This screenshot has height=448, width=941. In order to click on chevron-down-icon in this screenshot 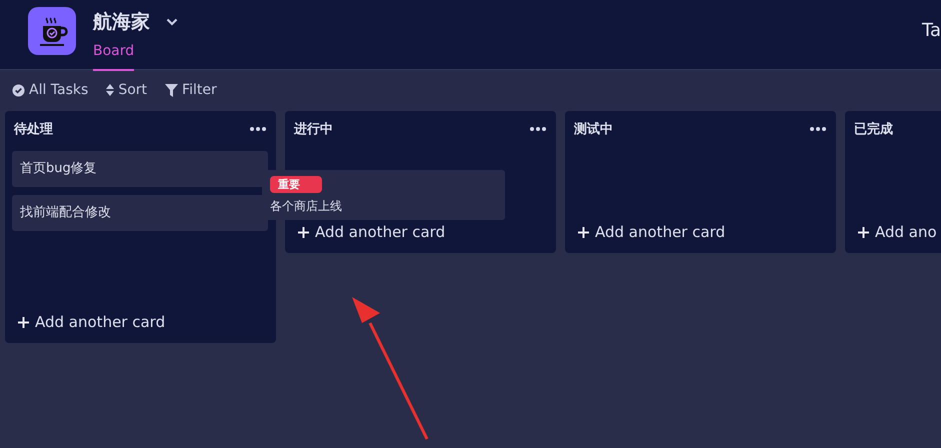, I will do `click(172, 22)`.